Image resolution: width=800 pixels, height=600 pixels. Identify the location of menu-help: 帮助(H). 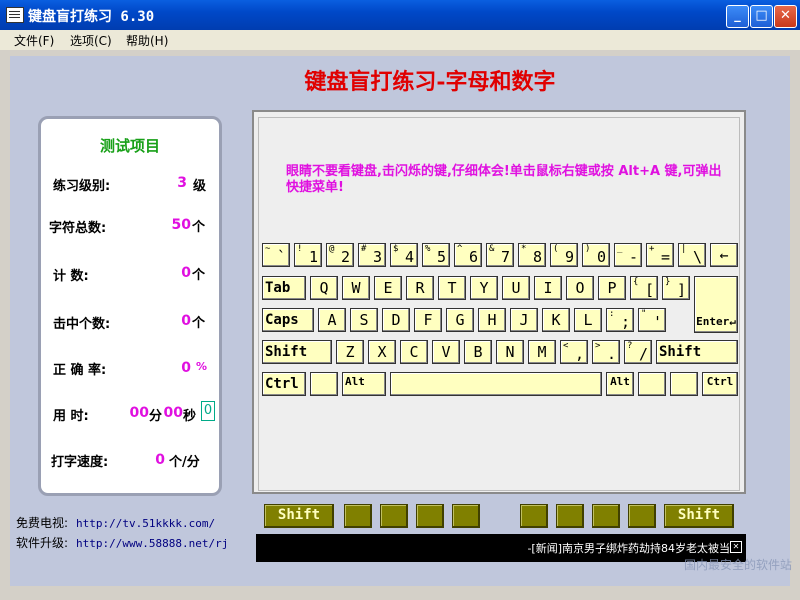
(147, 40).